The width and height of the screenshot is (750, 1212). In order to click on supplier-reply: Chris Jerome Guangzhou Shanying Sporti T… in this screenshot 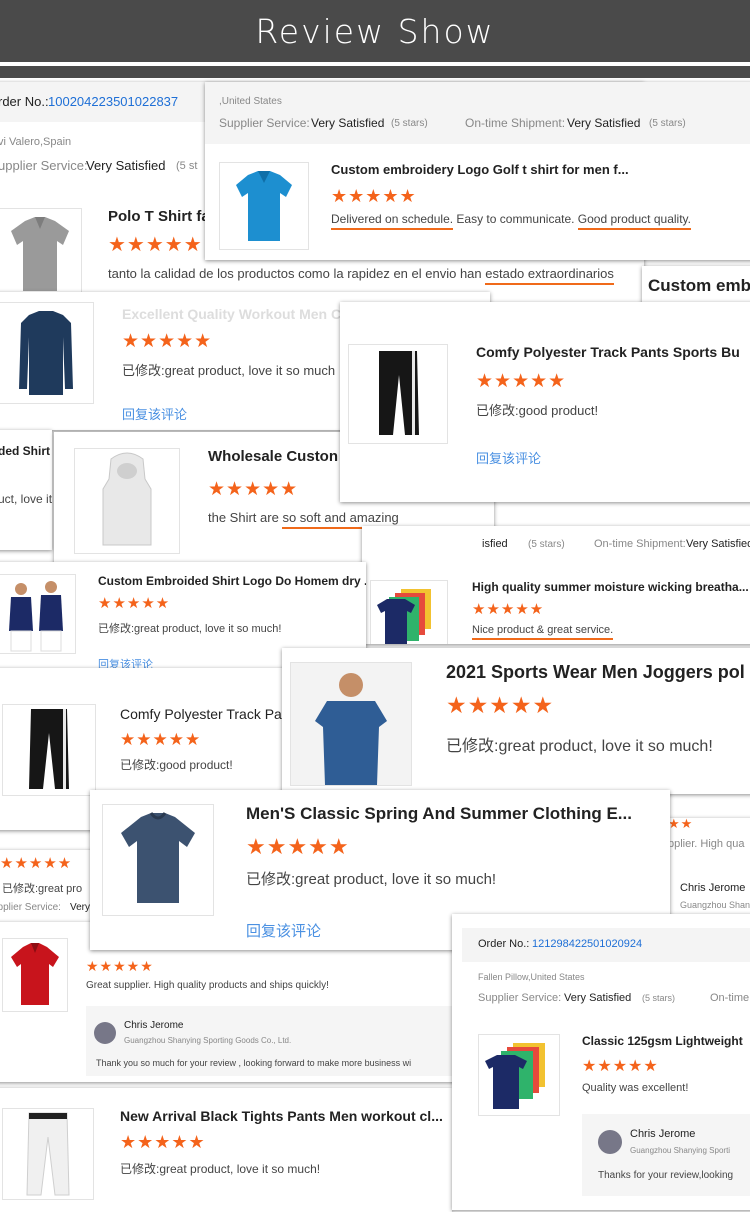, I will do `click(666, 1155)`.